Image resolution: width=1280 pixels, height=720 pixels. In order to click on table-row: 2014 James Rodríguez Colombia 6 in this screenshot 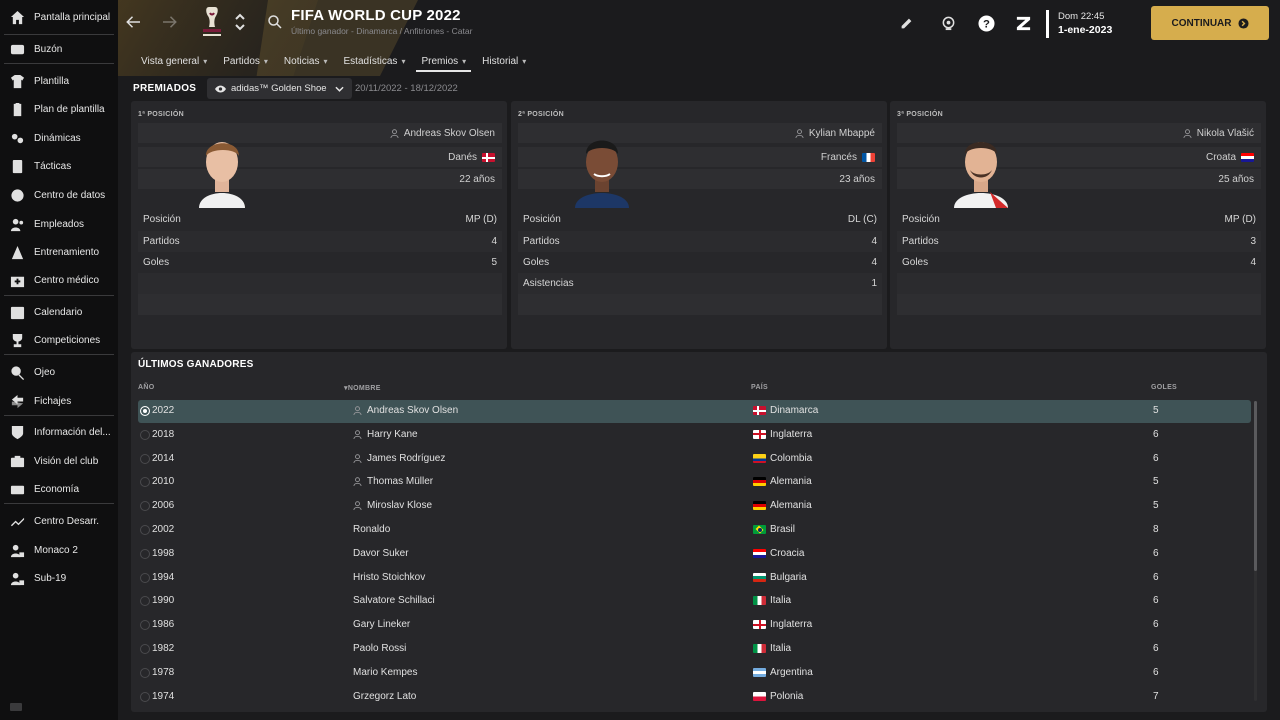, I will do `click(694, 459)`.